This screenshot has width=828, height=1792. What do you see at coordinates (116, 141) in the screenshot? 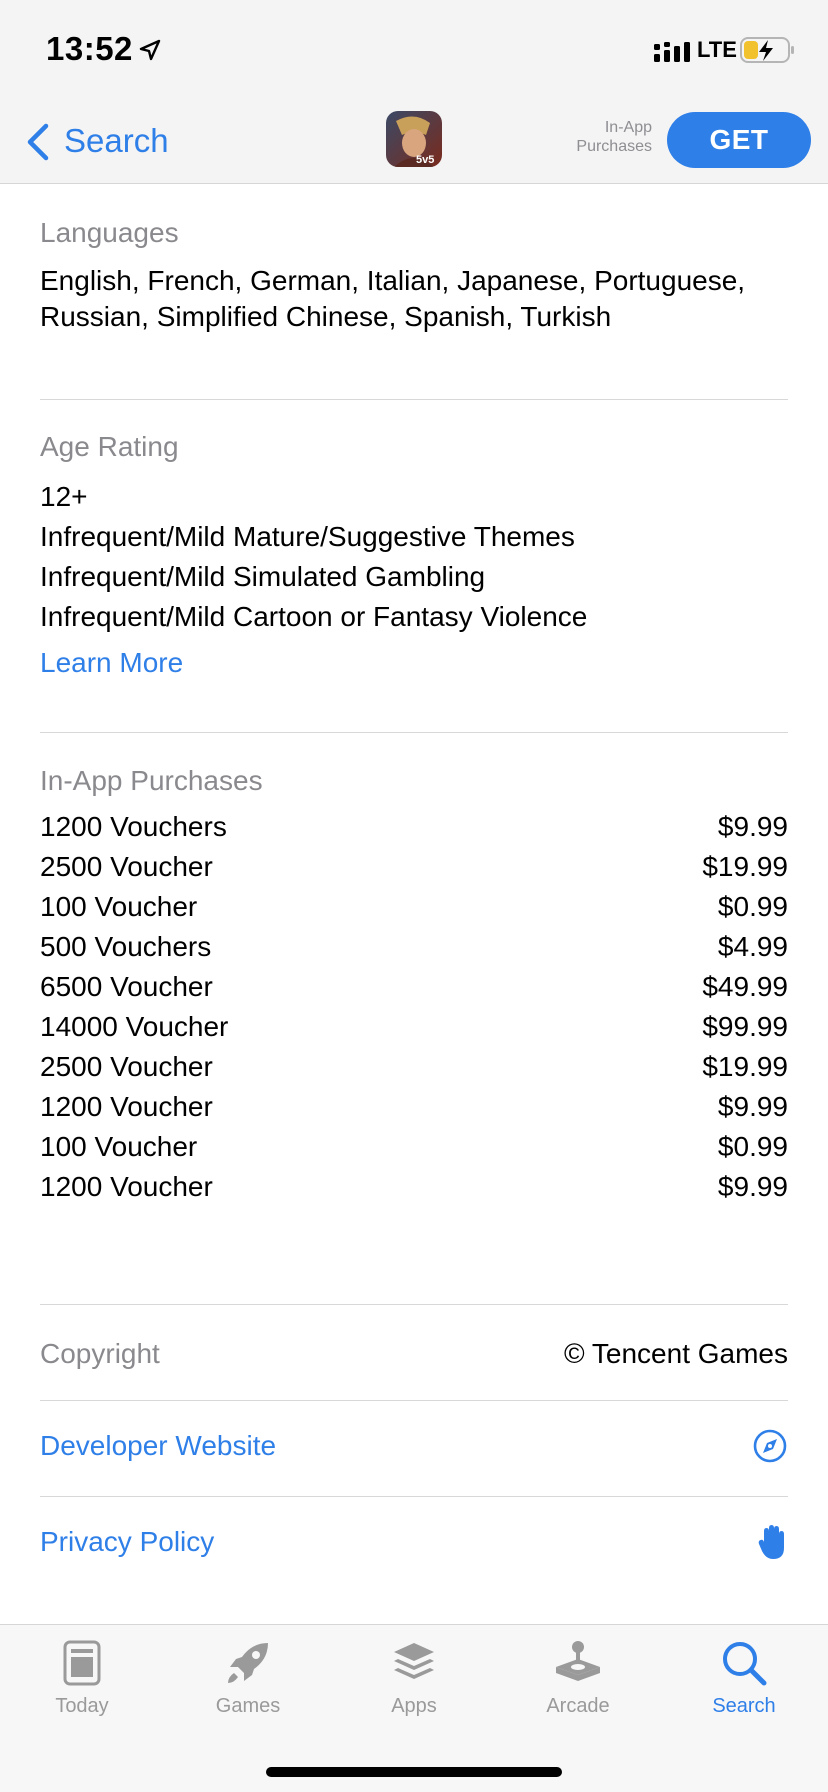
I see `back-button: Search` at bounding box center [116, 141].